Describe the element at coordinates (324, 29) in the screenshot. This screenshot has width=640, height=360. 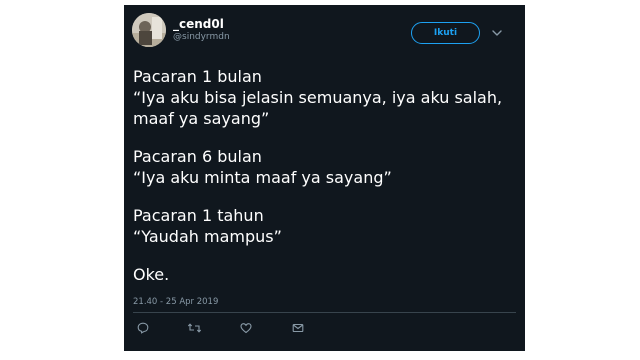
I see `tweet-header: _cend0l @sindyrmdn Ikuti` at that location.